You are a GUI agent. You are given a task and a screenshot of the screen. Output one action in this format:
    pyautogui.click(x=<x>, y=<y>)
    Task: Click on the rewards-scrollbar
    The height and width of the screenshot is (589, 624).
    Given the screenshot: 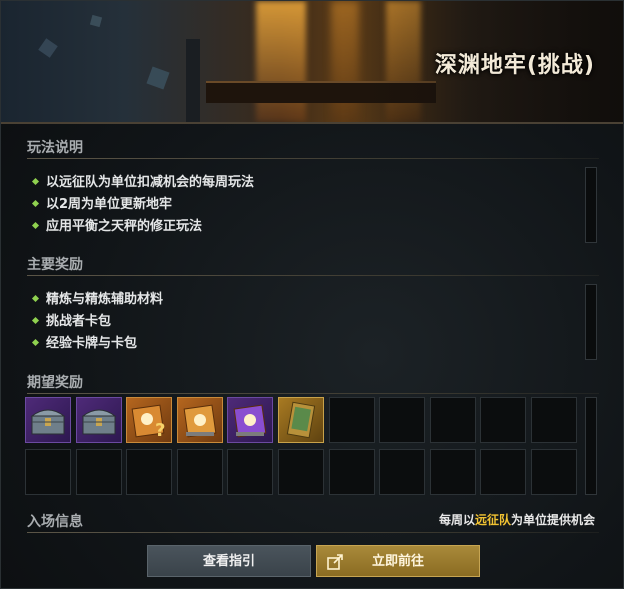 What is the action you would take?
    pyautogui.click(x=591, y=322)
    